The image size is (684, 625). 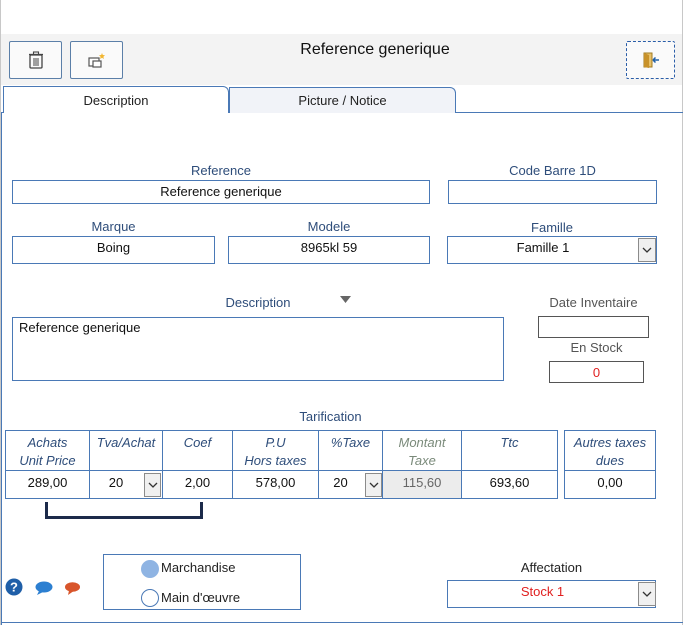 I want to click on montant-taxe-field: 115,60, so click(x=422, y=484).